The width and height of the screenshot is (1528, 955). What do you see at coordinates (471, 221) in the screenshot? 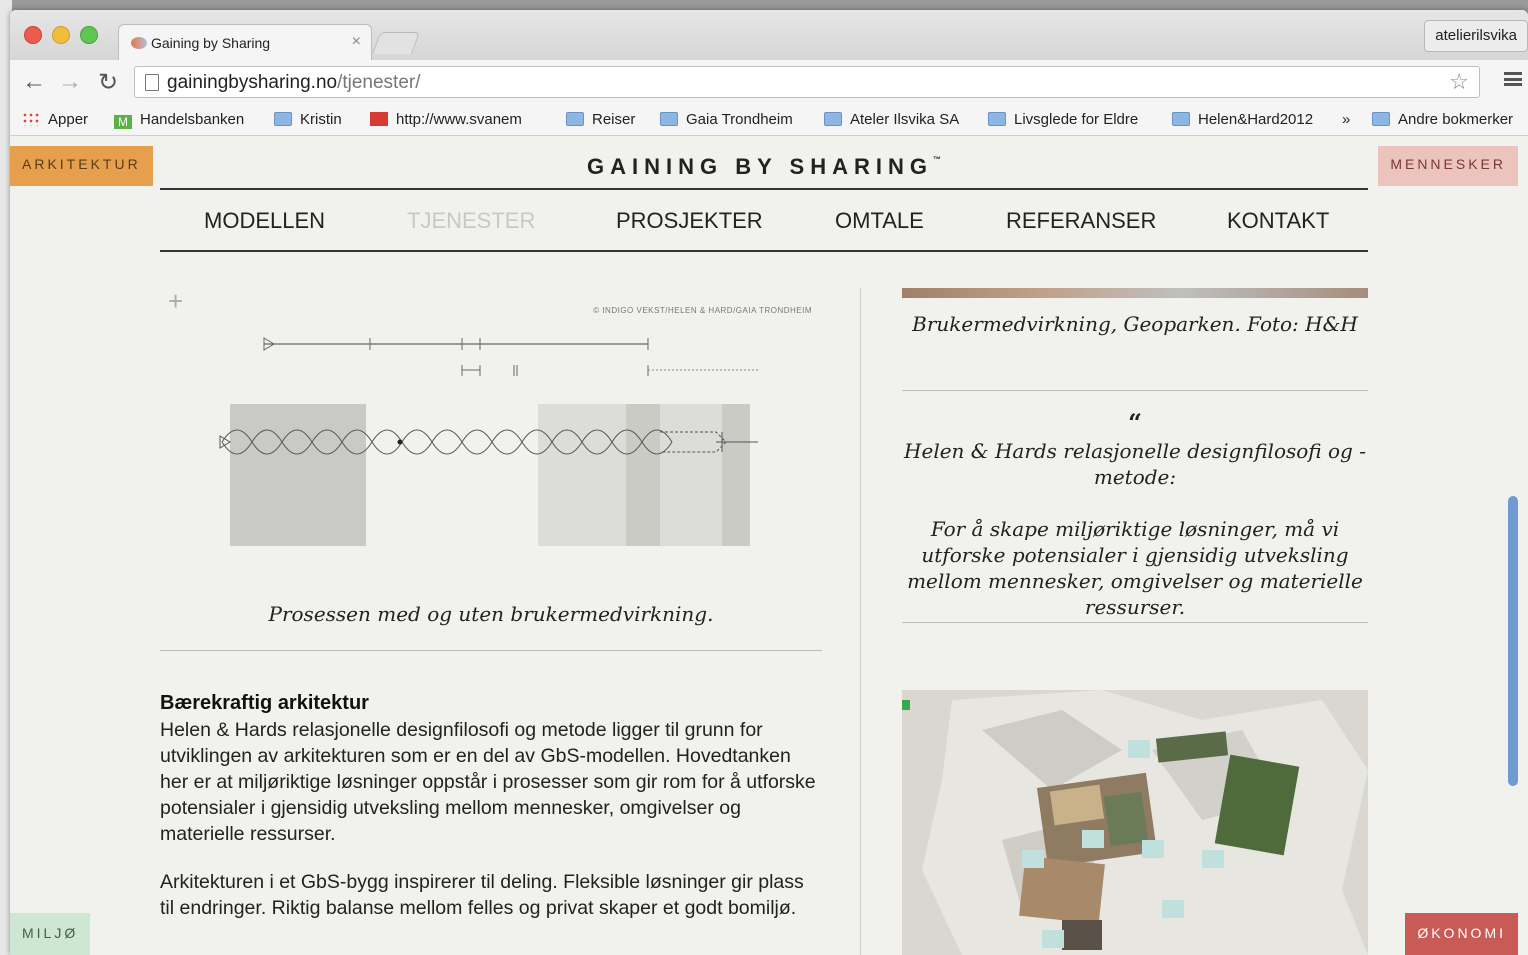
I see `nav-tjenester: TJENESTER` at bounding box center [471, 221].